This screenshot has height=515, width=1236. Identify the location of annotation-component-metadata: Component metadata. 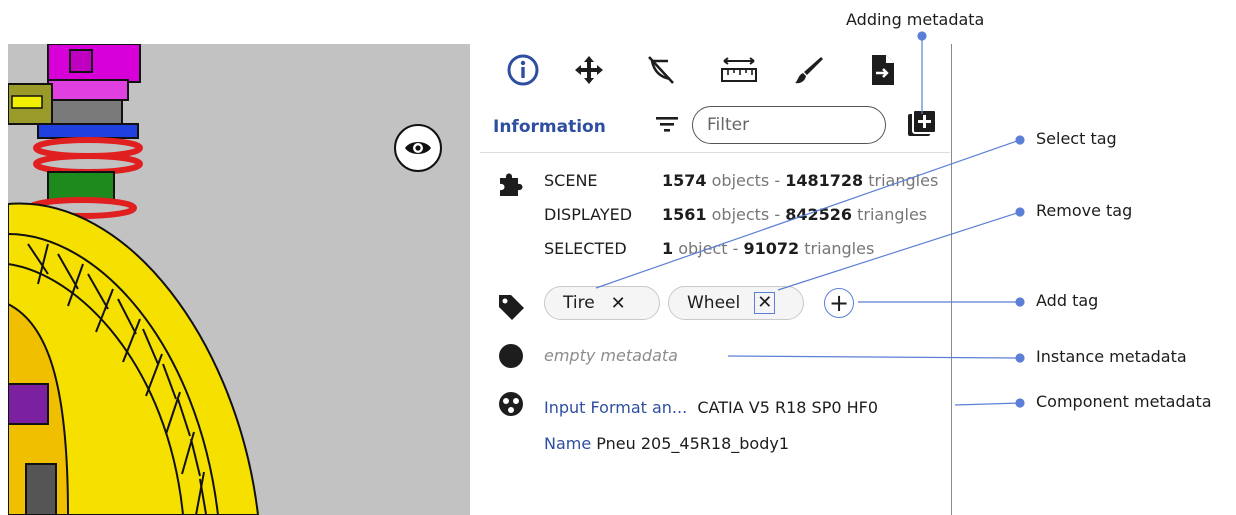
(1124, 401).